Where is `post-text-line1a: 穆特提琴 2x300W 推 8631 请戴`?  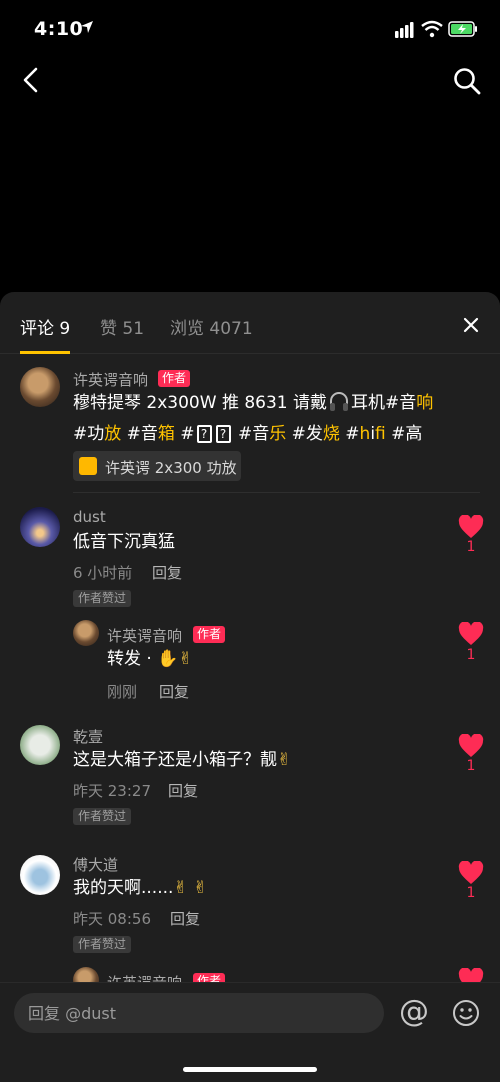
post-text-line1a: 穆特提琴 2x300W 推 8631 请戴 is located at coordinates (200, 403).